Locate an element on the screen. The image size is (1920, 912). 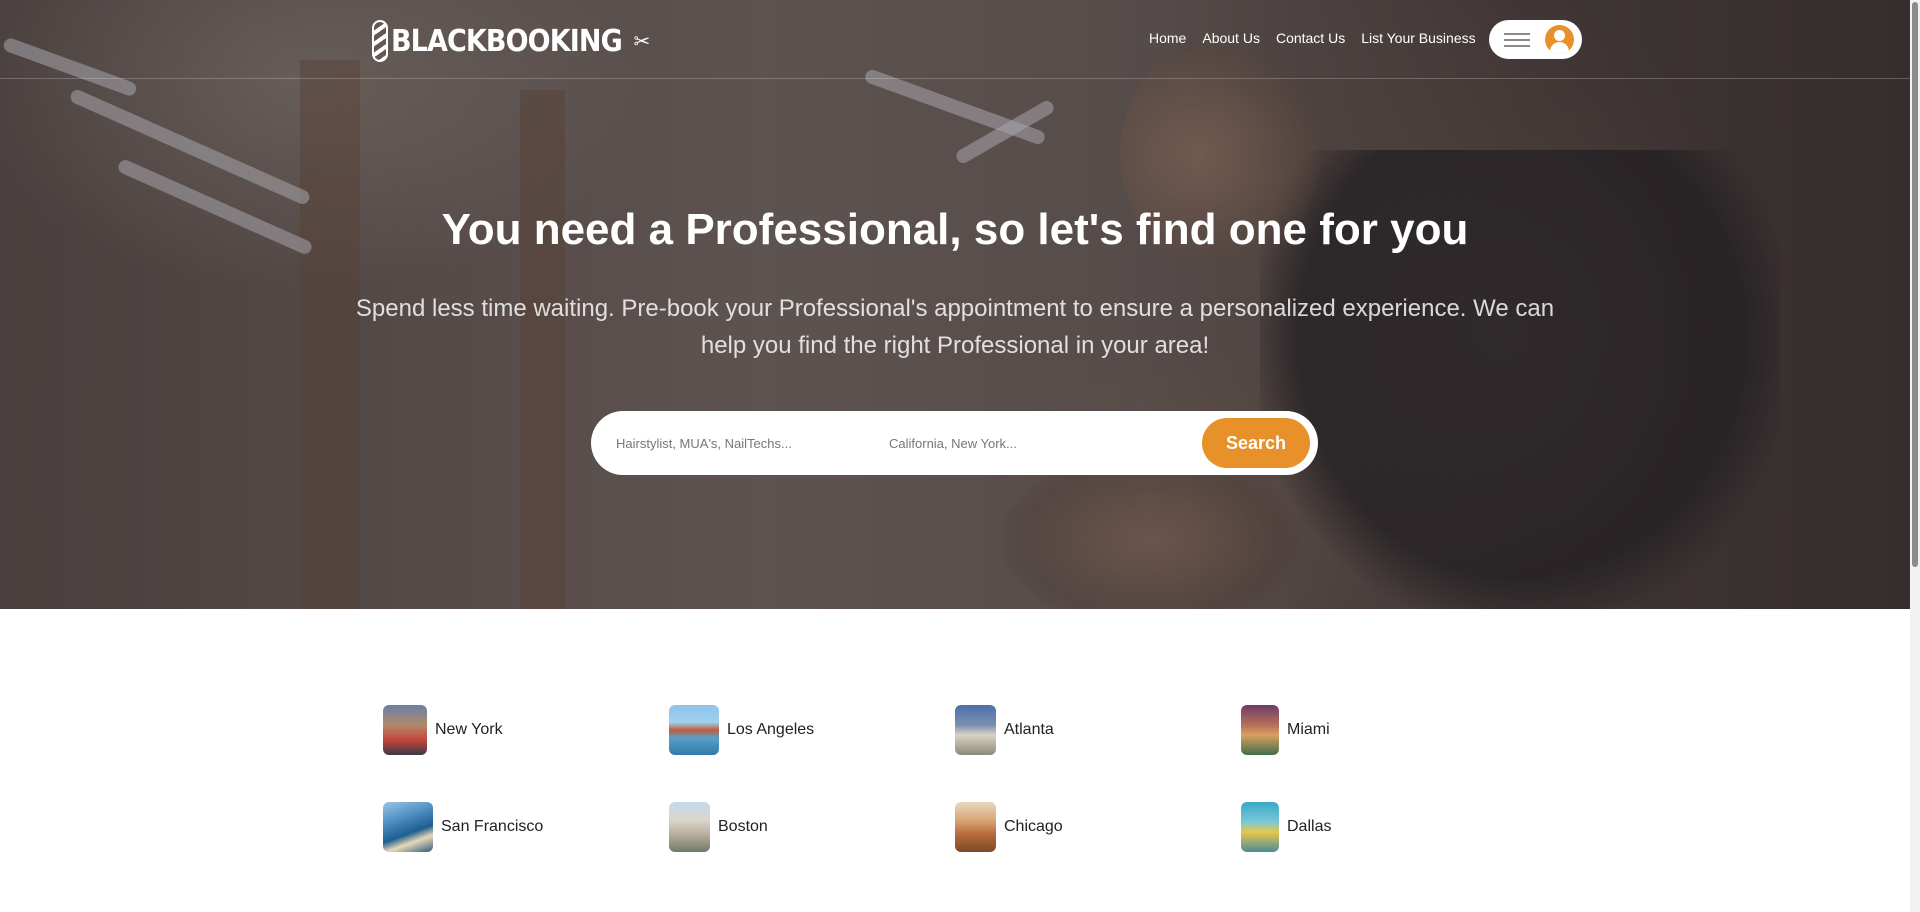
new-york-thumbnail-icon is located at coordinates (405, 730).